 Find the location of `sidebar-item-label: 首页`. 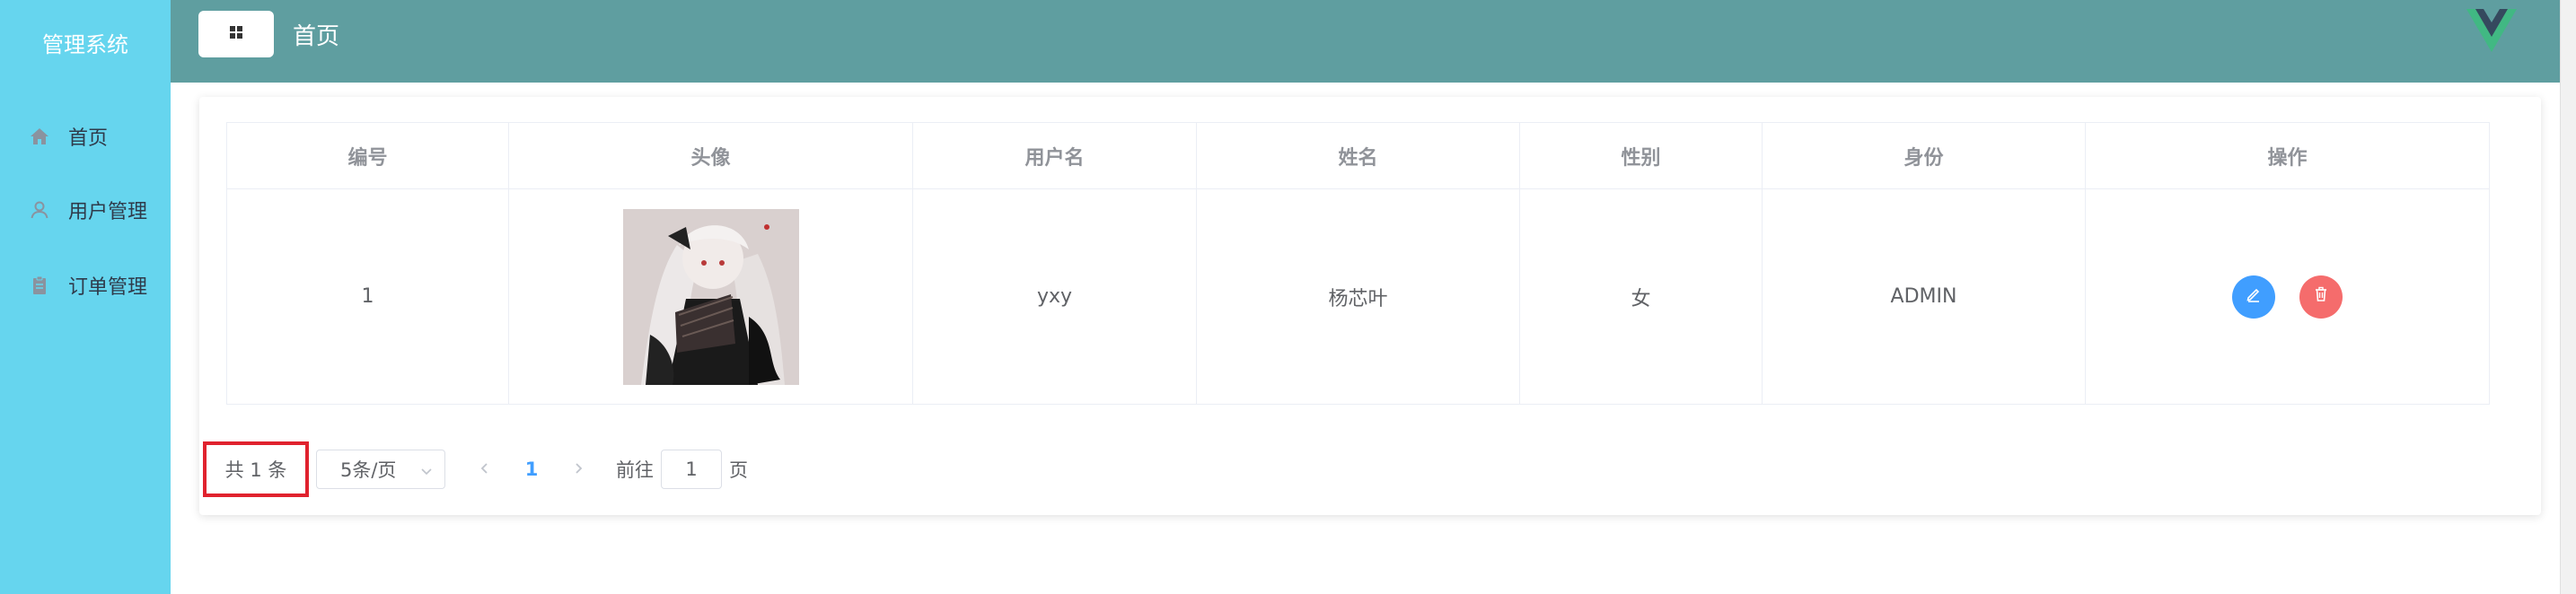

sidebar-item-label: 首页 is located at coordinates (88, 138).